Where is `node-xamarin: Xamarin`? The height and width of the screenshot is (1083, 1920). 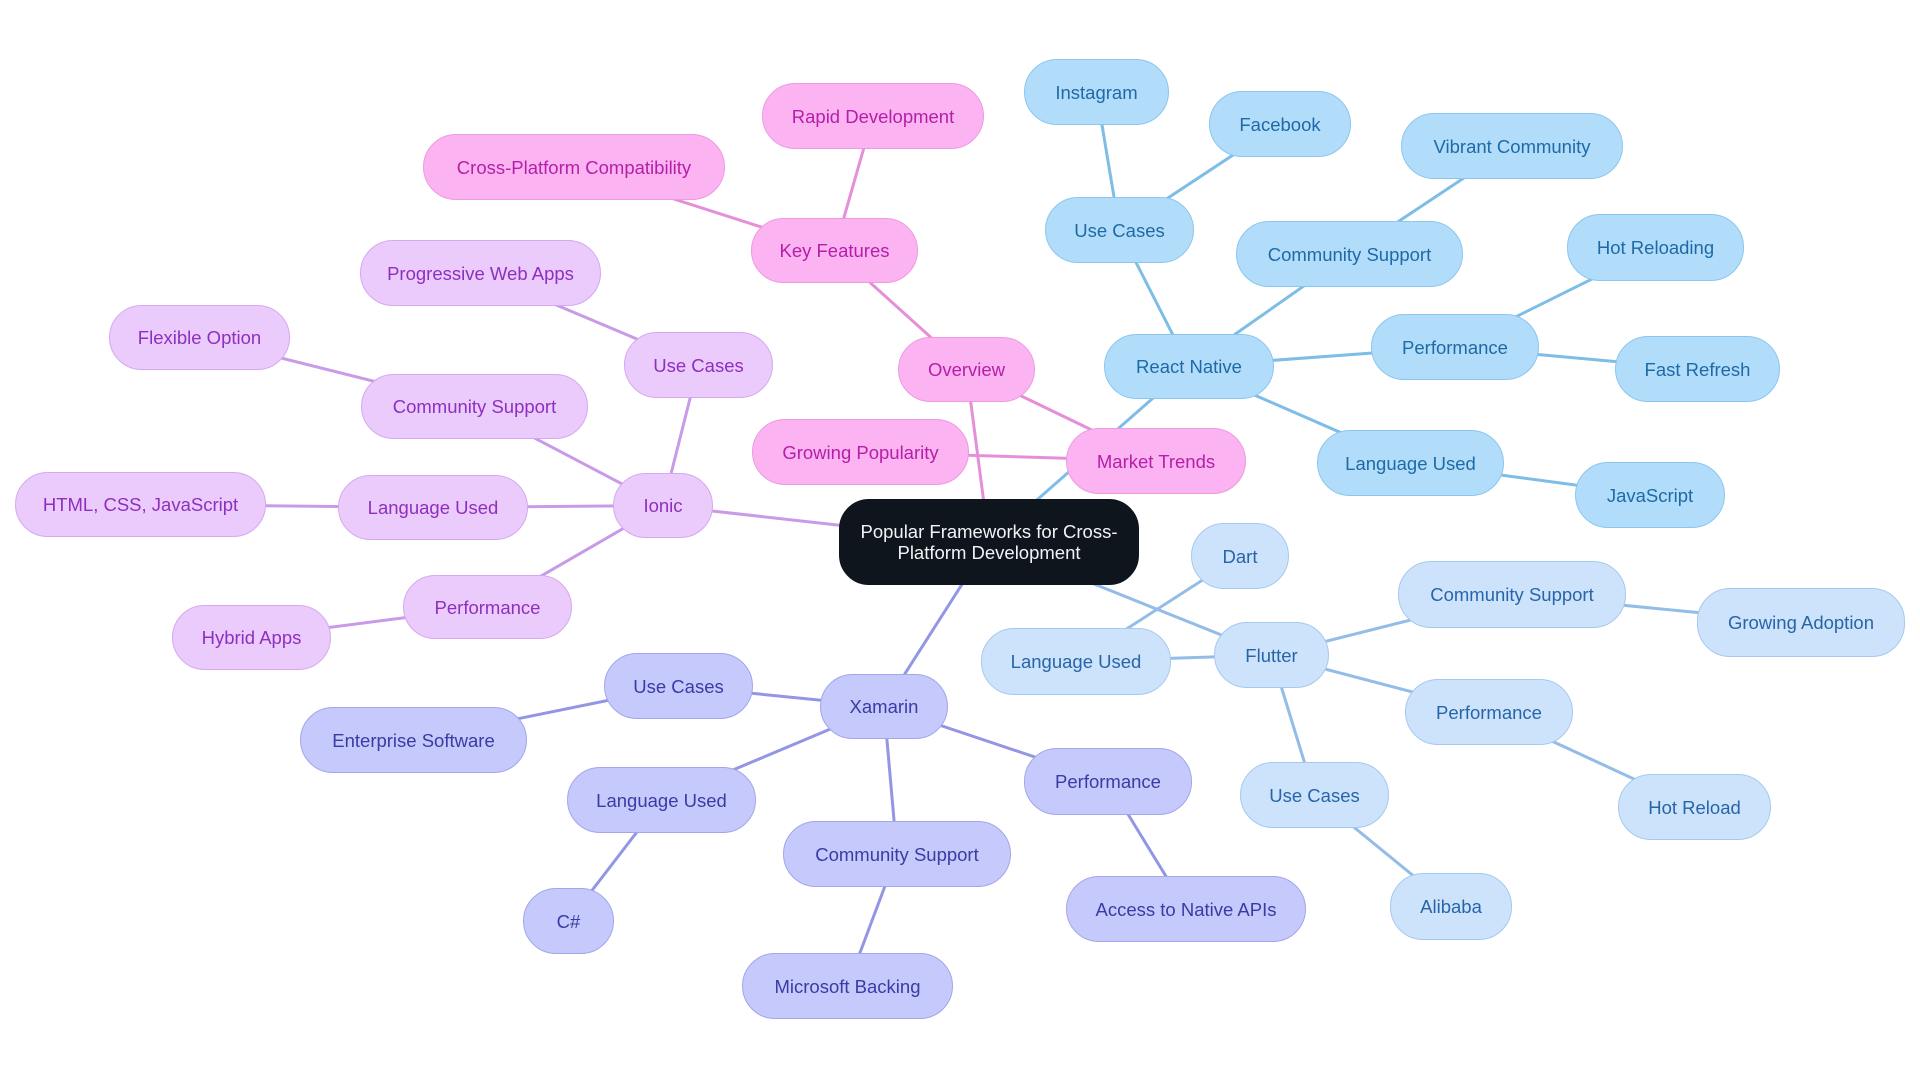 node-xamarin: Xamarin is located at coordinates (884, 706).